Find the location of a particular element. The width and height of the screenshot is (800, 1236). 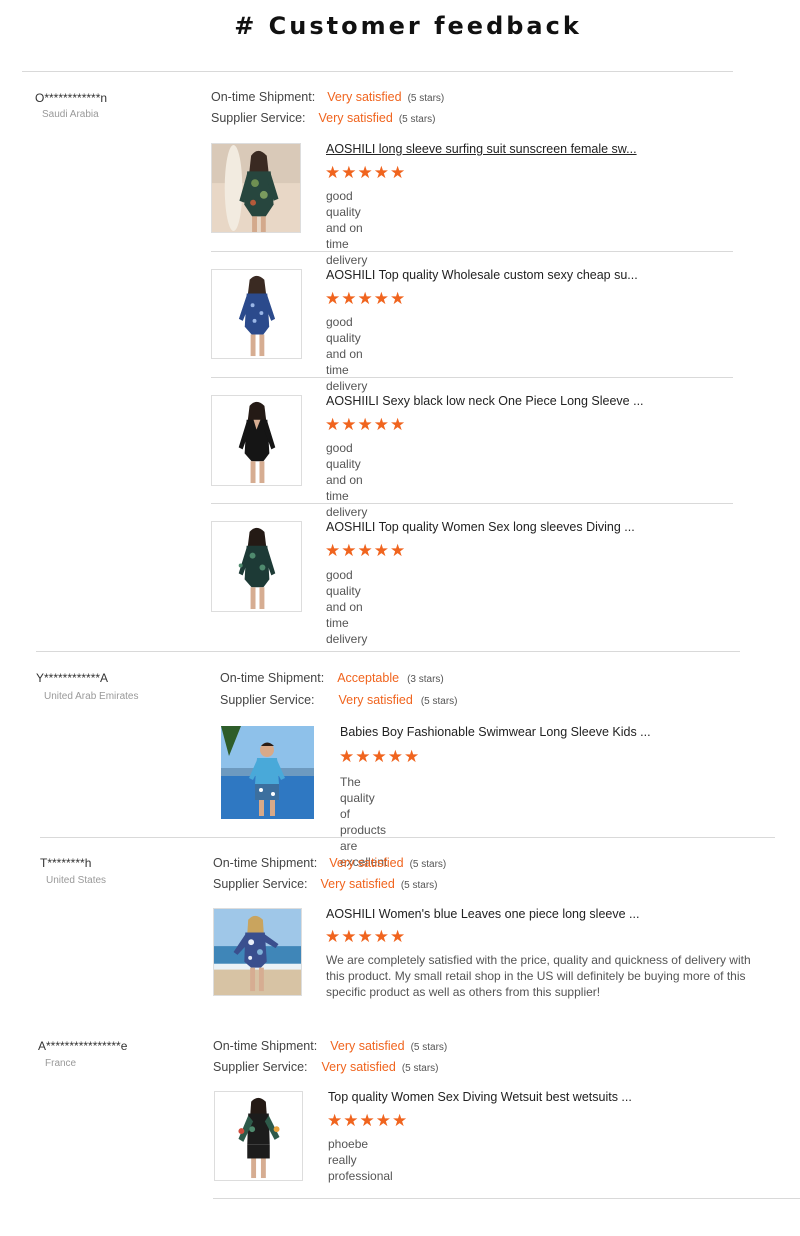

buyer-name: Y************A is located at coordinates (72, 678).